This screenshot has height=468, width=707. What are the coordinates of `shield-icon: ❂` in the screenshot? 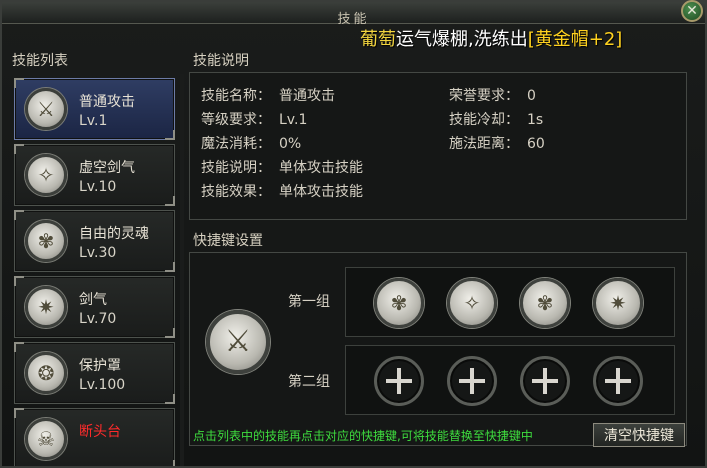 It's located at (46, 373).